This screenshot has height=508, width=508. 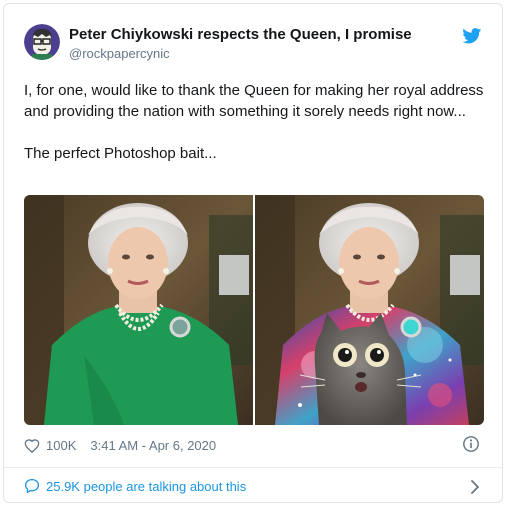 I want to click on divider, so click(x=253, y=467).